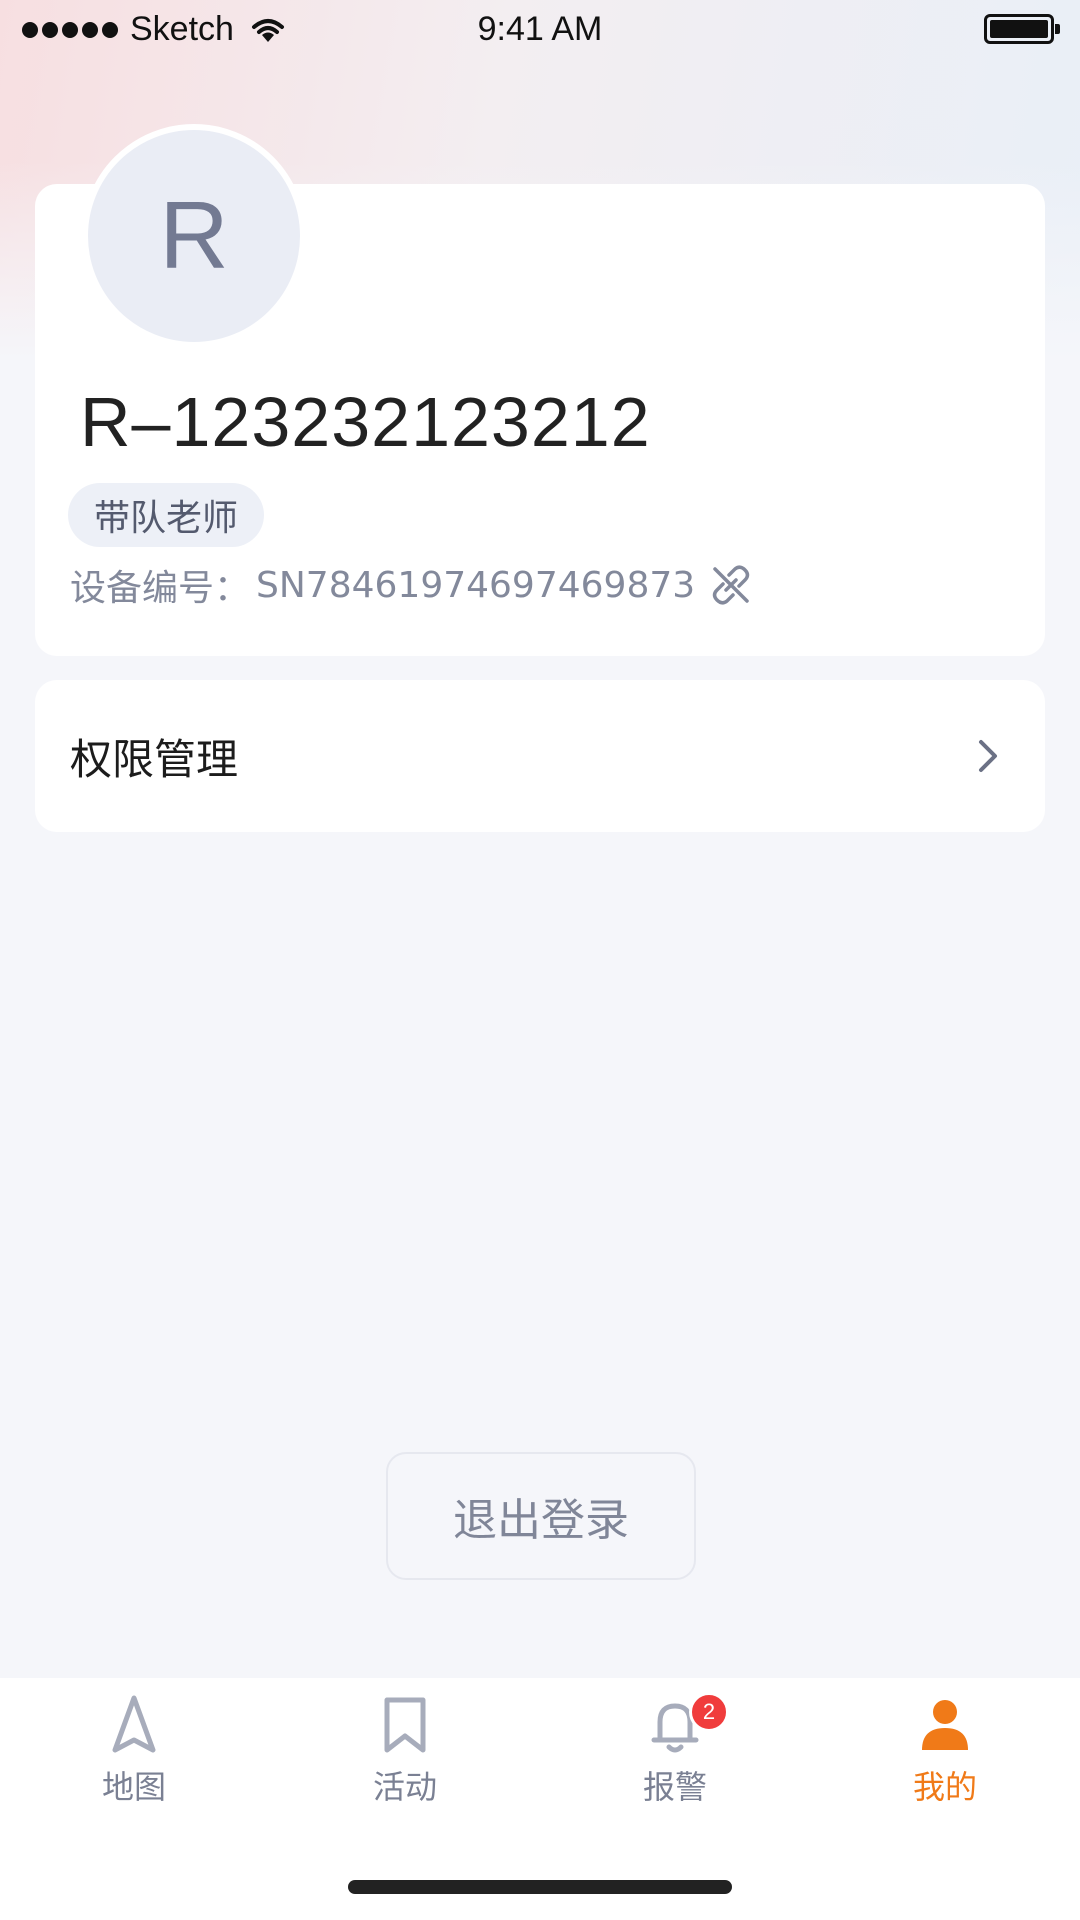  I want to click on person-icon, so click(945, 1725).